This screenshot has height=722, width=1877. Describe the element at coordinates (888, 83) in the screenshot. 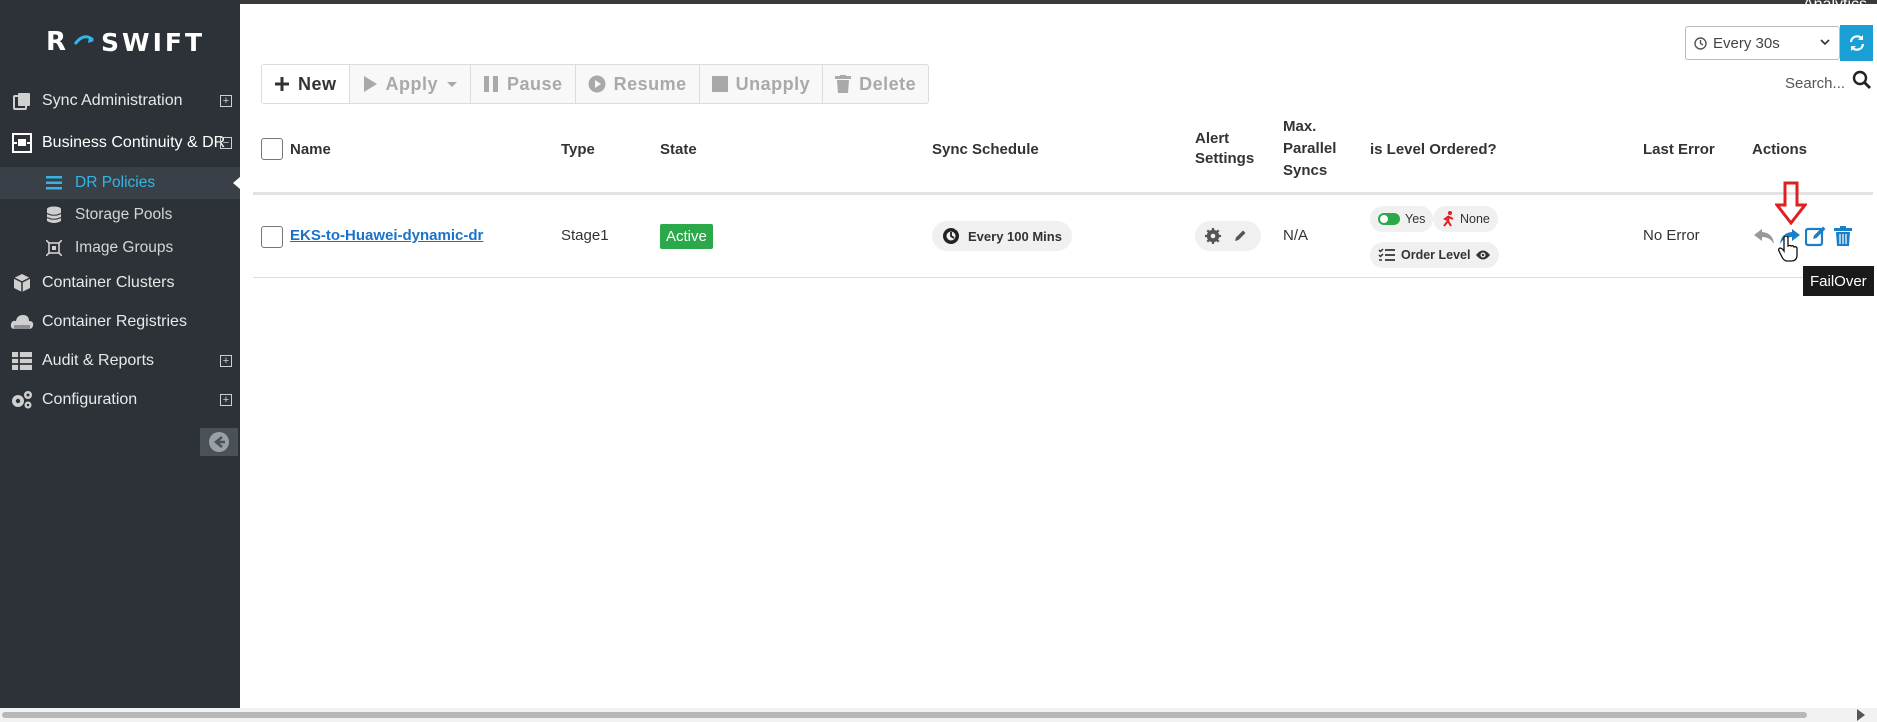

I see `delete-button-label: Delete` at that location.